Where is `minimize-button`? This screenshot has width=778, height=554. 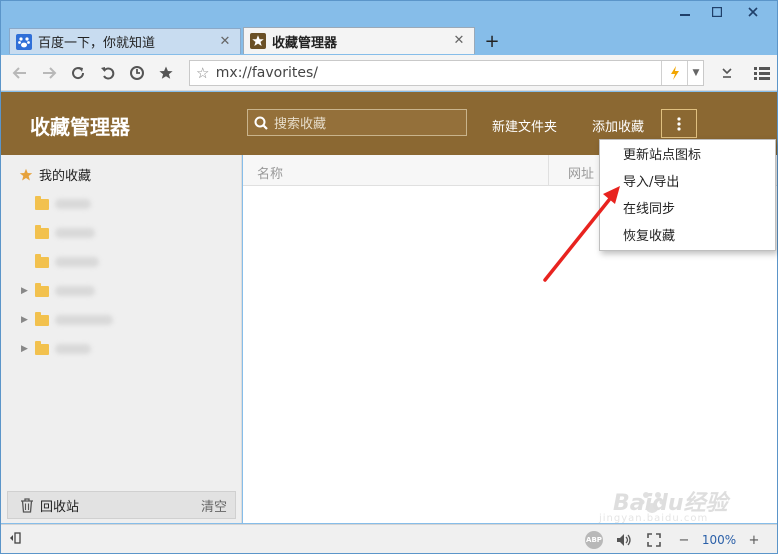 minimize-button is located at coordinates (685, 12).